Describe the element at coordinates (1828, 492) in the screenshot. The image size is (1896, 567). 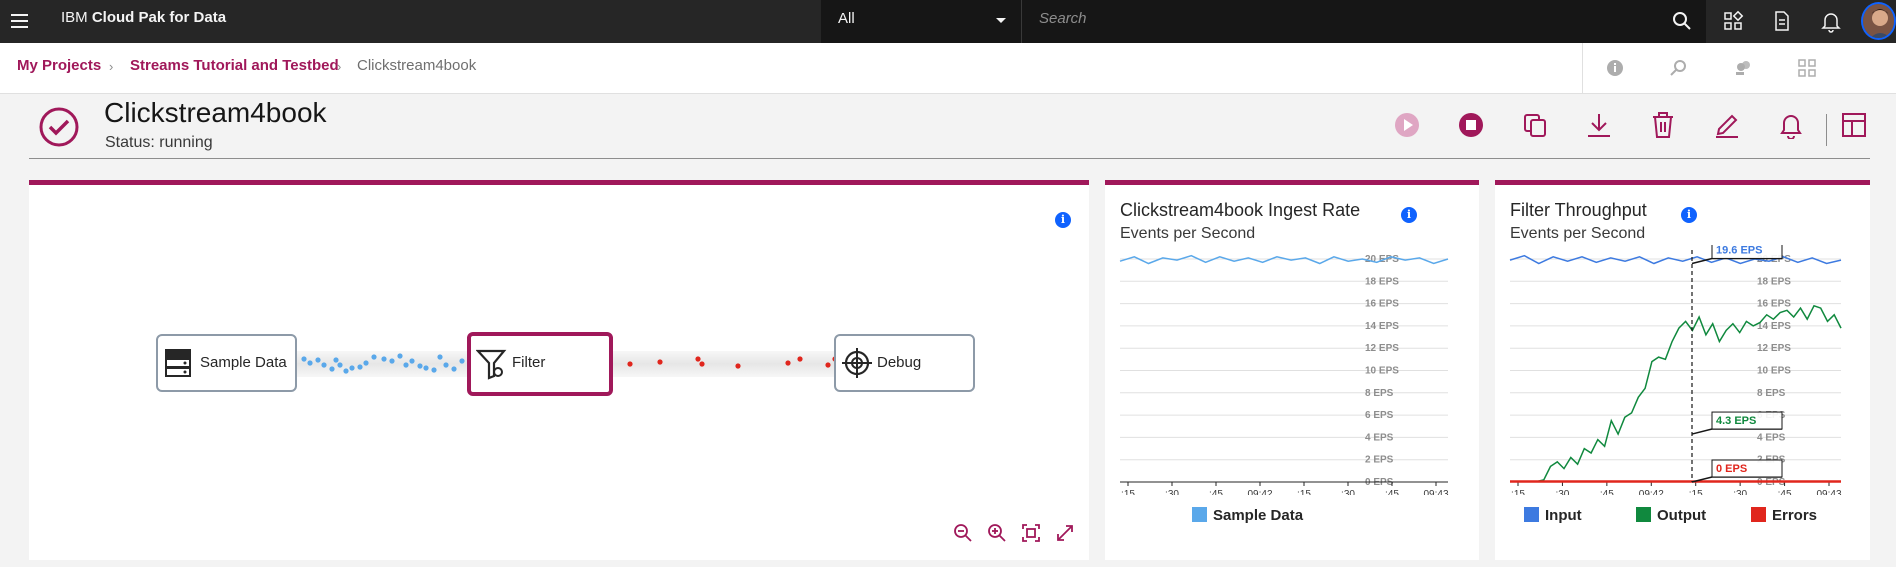
I see `x-tick-label: 09:43` at that location.